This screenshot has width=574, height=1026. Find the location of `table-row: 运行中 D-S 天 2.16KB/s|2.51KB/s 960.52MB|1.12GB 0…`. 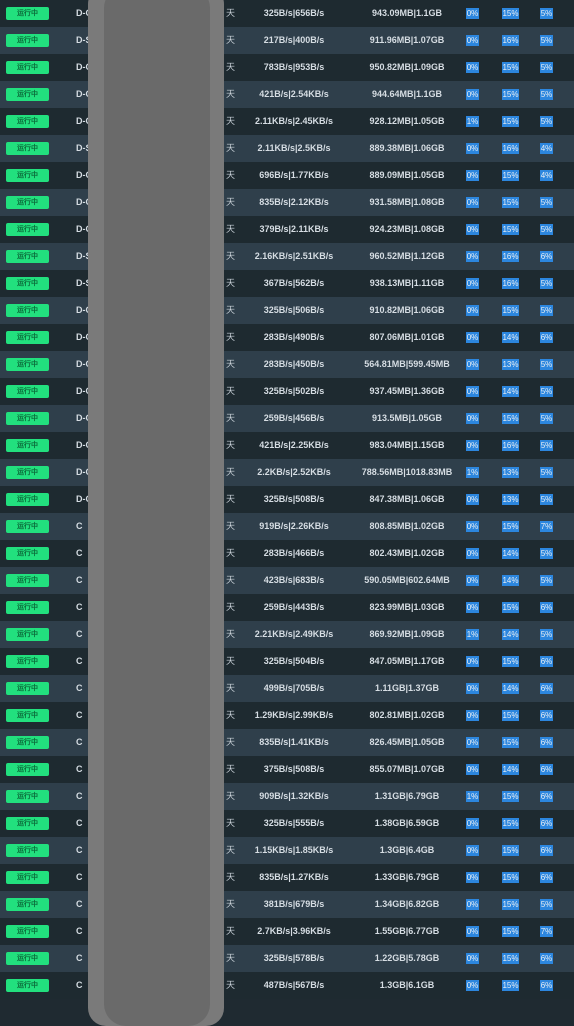

table-row: 运行中 D-S 天 2.16KB/s|2.51KB/s 960.52MB|1.12GB 0… is located at coordinates (287, 256).